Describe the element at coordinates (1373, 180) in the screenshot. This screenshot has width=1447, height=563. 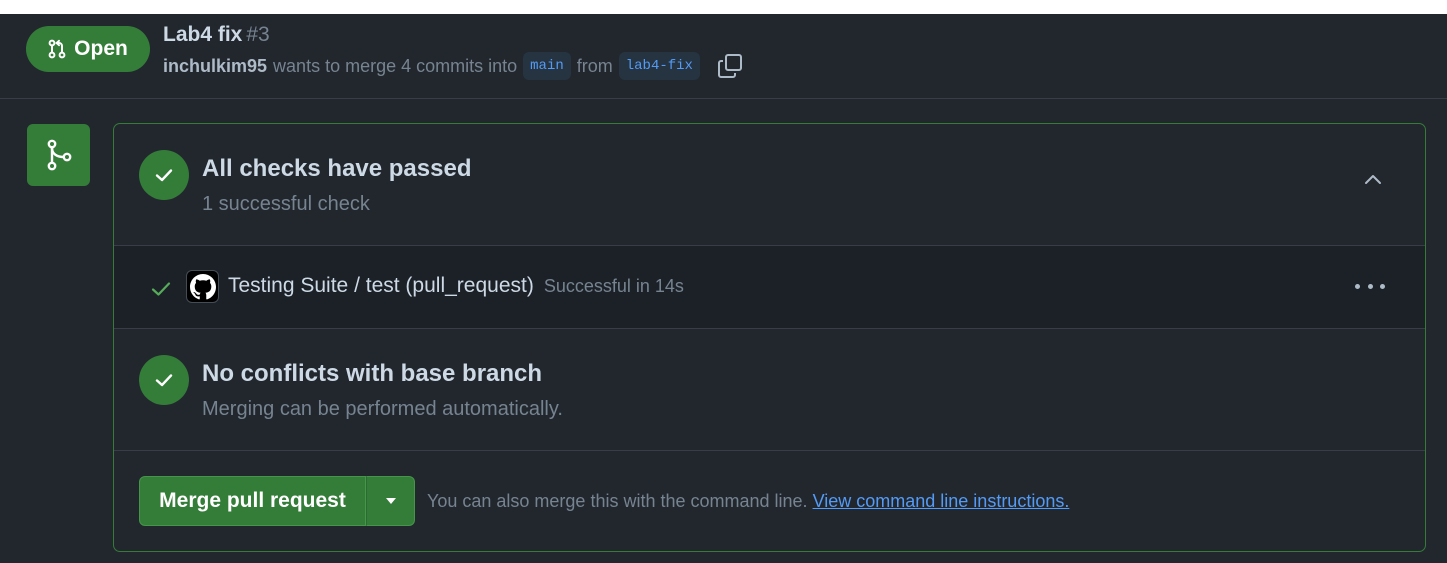
I see `chevron-up-icon` at that location.